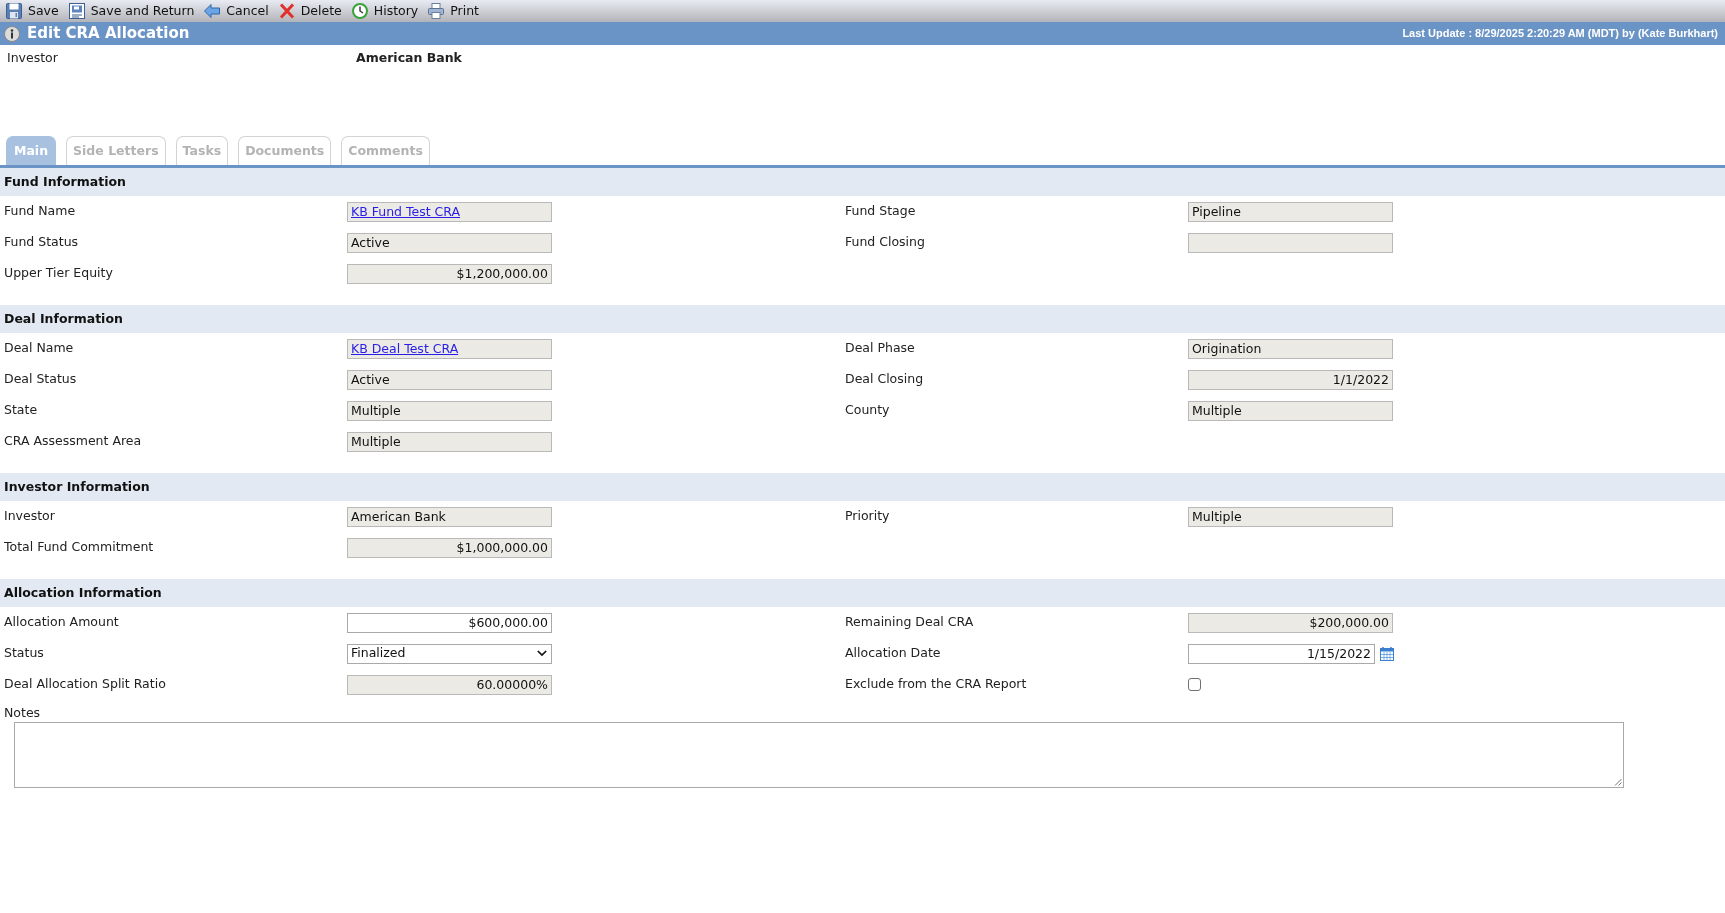 Image resolution: width=1725 pixels, height=913 pixels. Describe the element at coordinates (76, 11) in the screenshot. I see `save-document-icon` at that location.